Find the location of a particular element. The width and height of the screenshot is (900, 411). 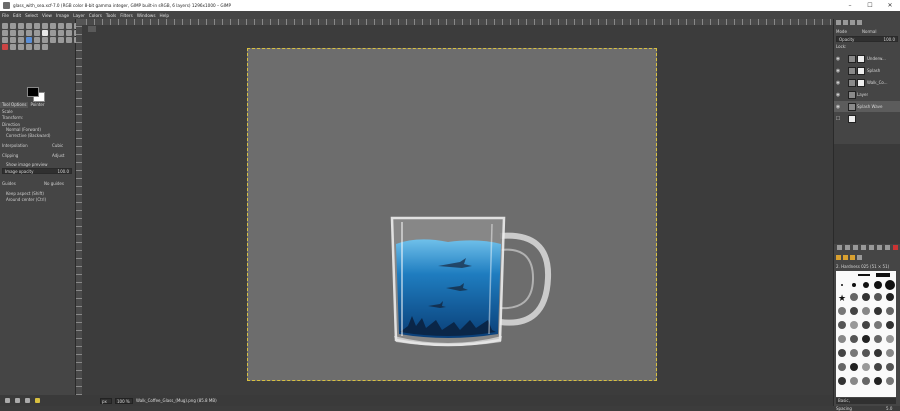

bucket-fill-tool-icon is located at coordinates (21, 40).